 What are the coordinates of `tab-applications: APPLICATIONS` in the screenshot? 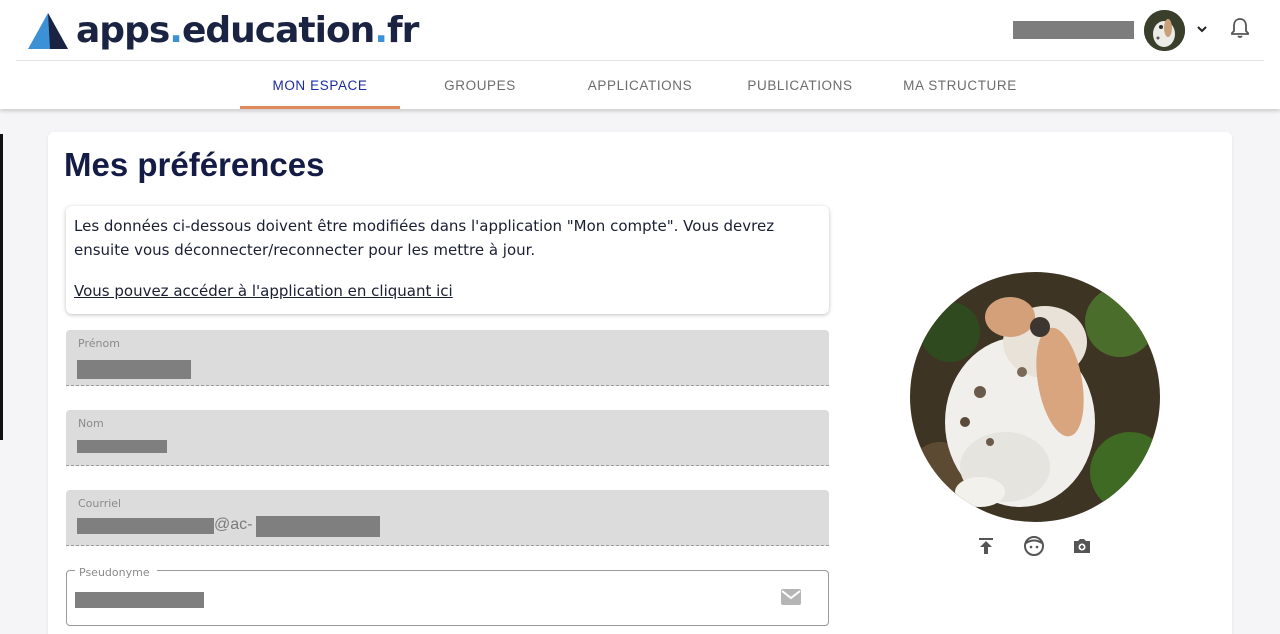 It's located at (640, 85).